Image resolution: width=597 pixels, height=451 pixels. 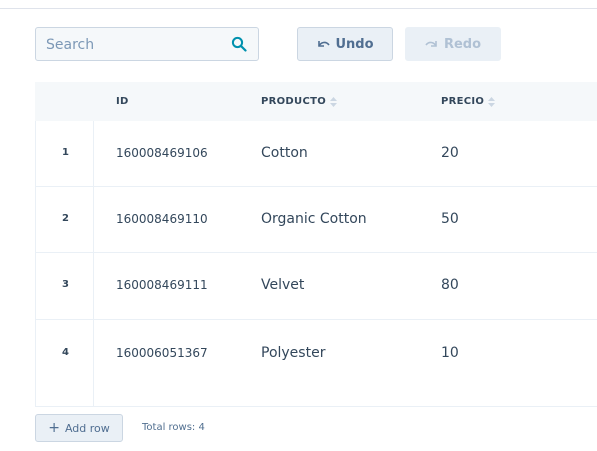 I want to click on table-row: 1 160008469106 Cotton 20, so click(x=316, y=154).